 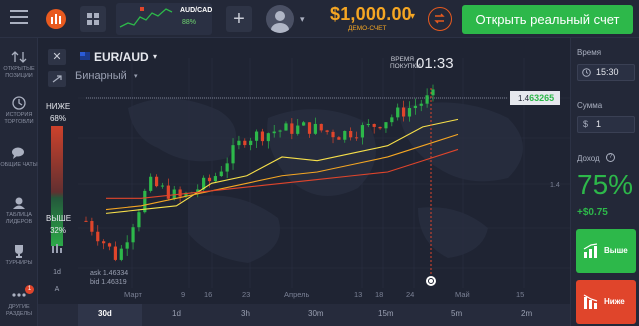 What do you see at coordinates (121, 57) in the screenshot?
I see `asset-pair-label: EUR/AUD` at bounding box center [121, 57].